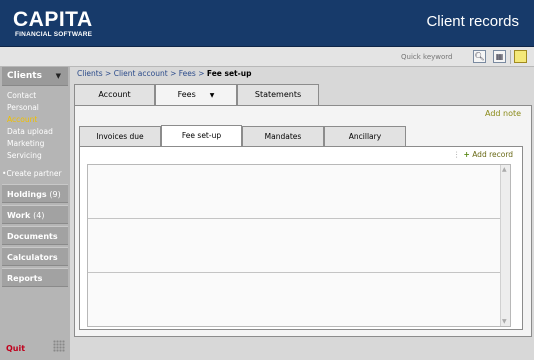  Describe the element at coordinates (505, 245) in the screenshot. I see `vertical-scrollbar: ▲ ▼` at that location.